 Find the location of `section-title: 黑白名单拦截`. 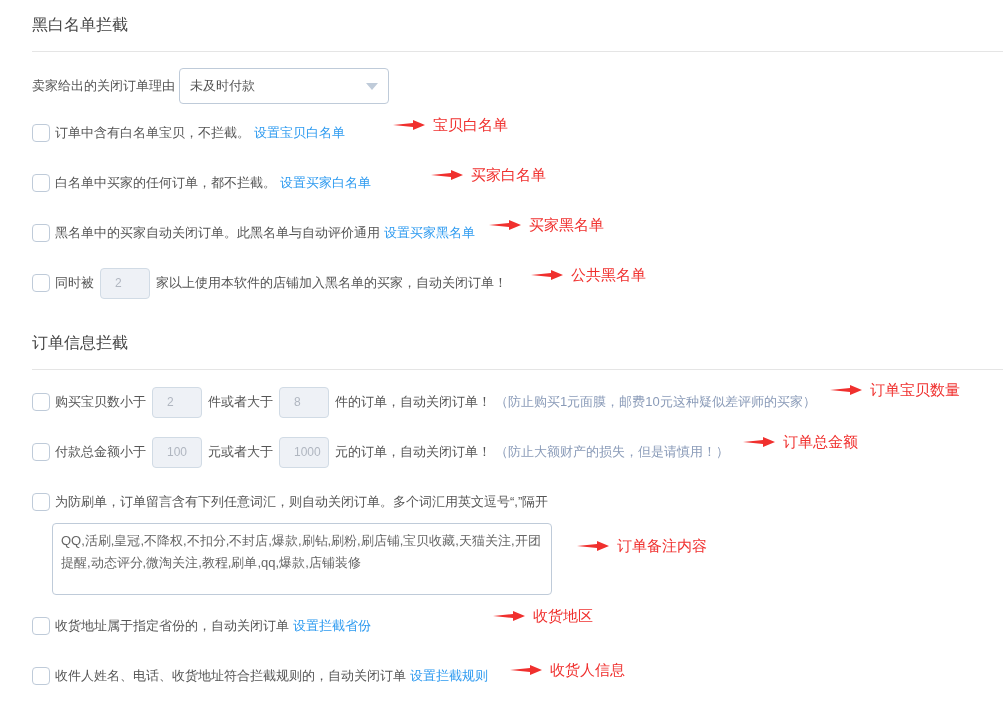

section-title: 黑白名单拦截 is located at coordinates (80, 24).